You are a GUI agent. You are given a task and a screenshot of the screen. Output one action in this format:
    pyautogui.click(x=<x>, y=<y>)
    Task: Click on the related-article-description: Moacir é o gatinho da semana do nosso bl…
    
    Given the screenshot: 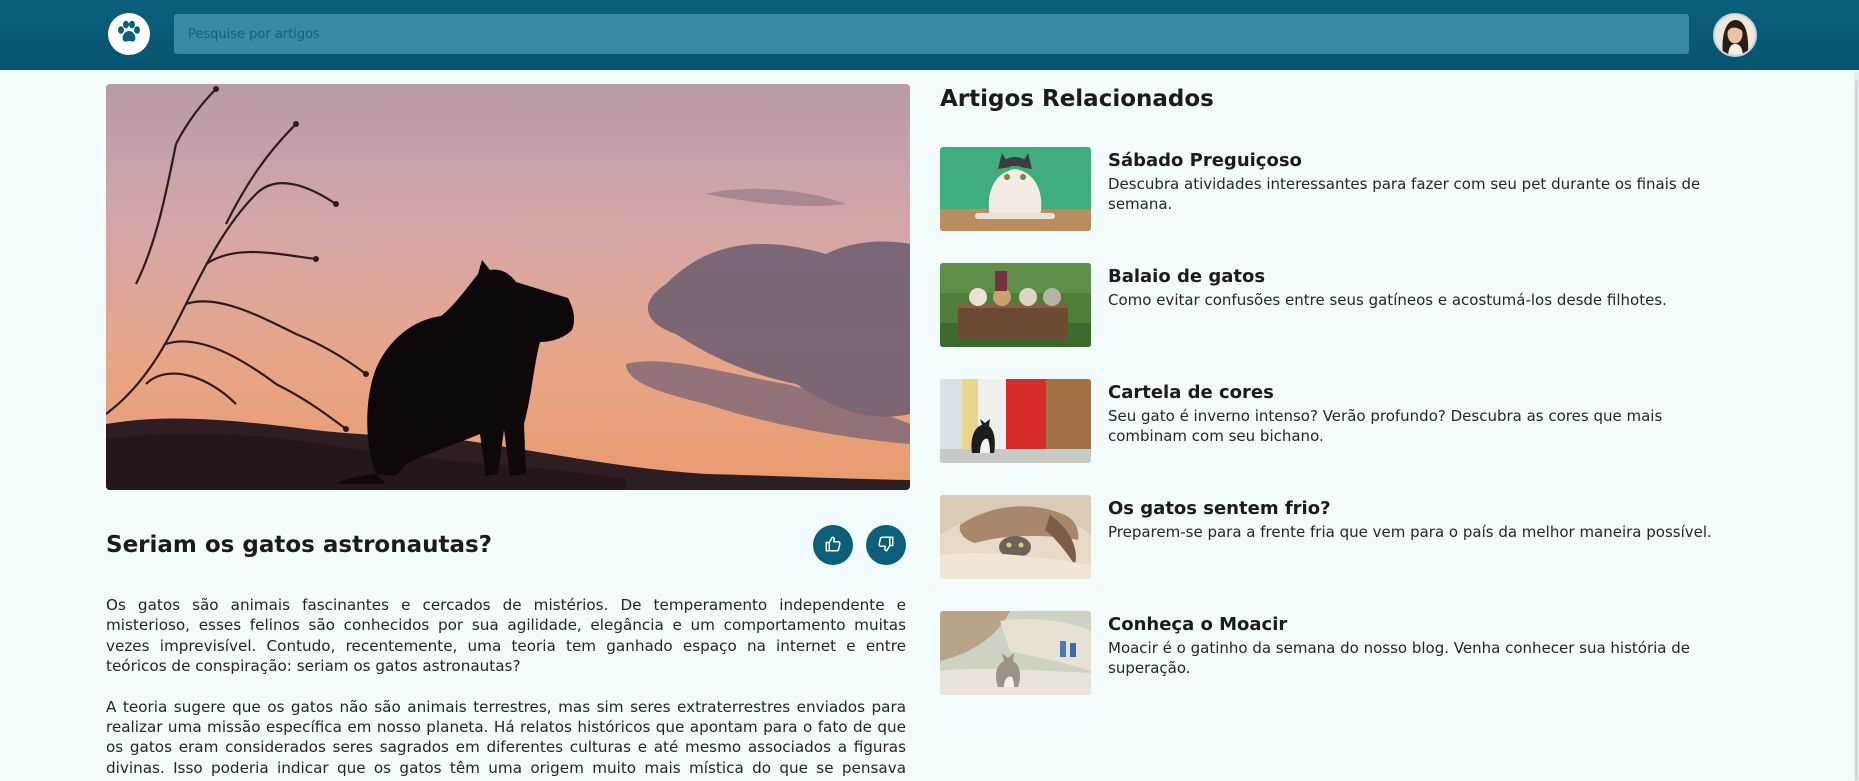 What is the action you would take?
    pyautogui.click(x=1399, y=658)
    